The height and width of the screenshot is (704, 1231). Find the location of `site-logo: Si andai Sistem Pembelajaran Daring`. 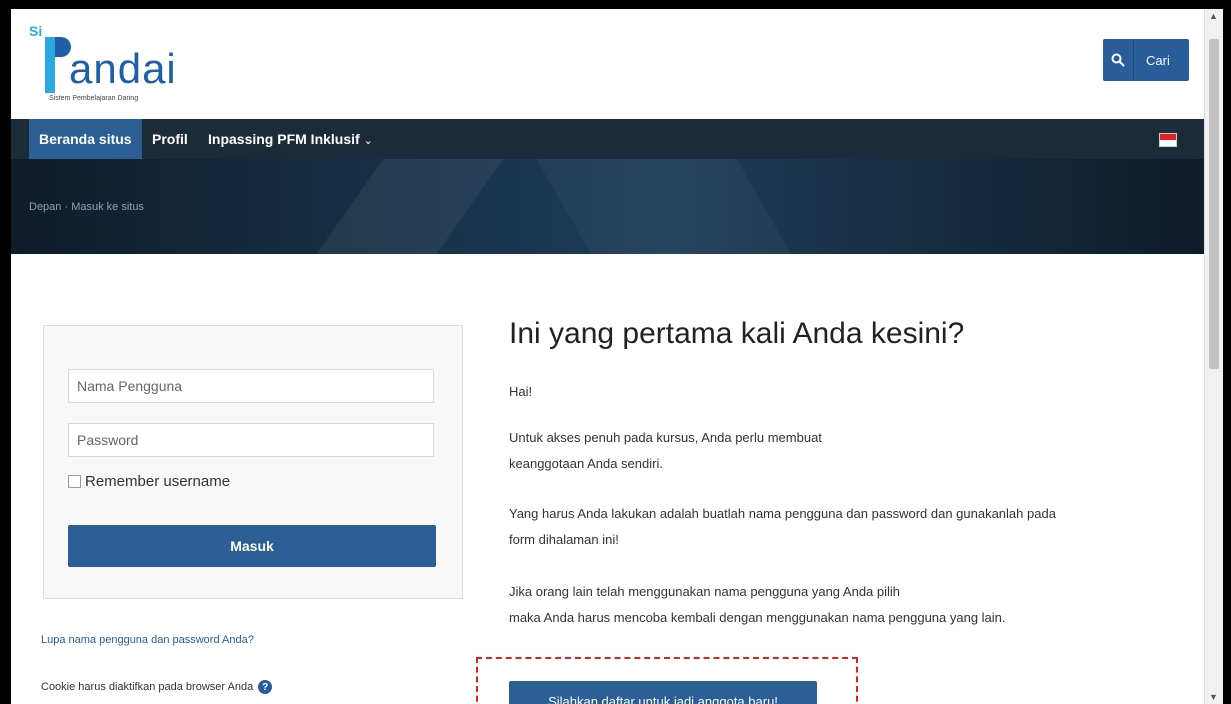

site-logo: Si andai Sistem Pembelajaran Daring is located at coordinates (114, 65).